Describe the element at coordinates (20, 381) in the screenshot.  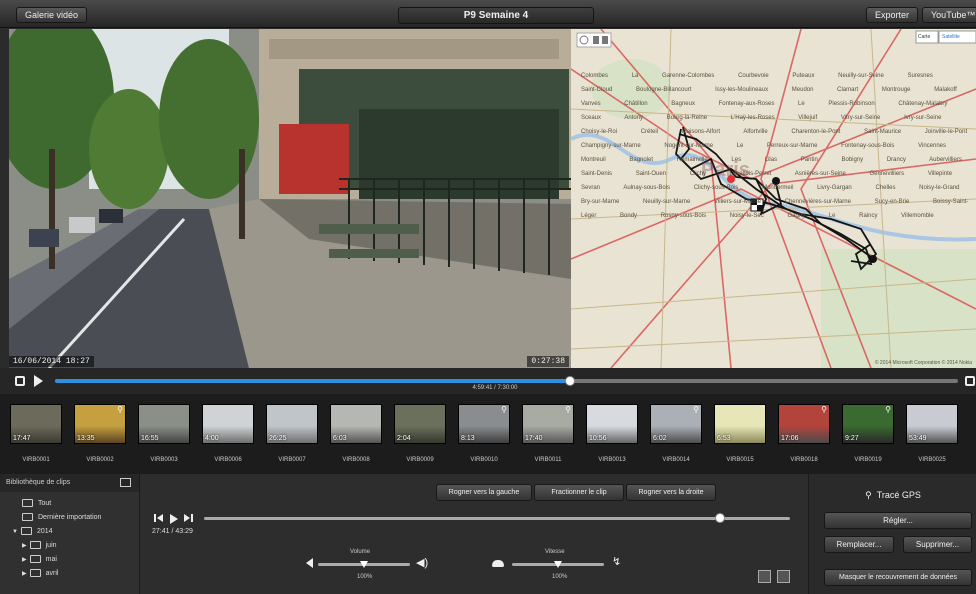
I see `stop-icon` at that location.